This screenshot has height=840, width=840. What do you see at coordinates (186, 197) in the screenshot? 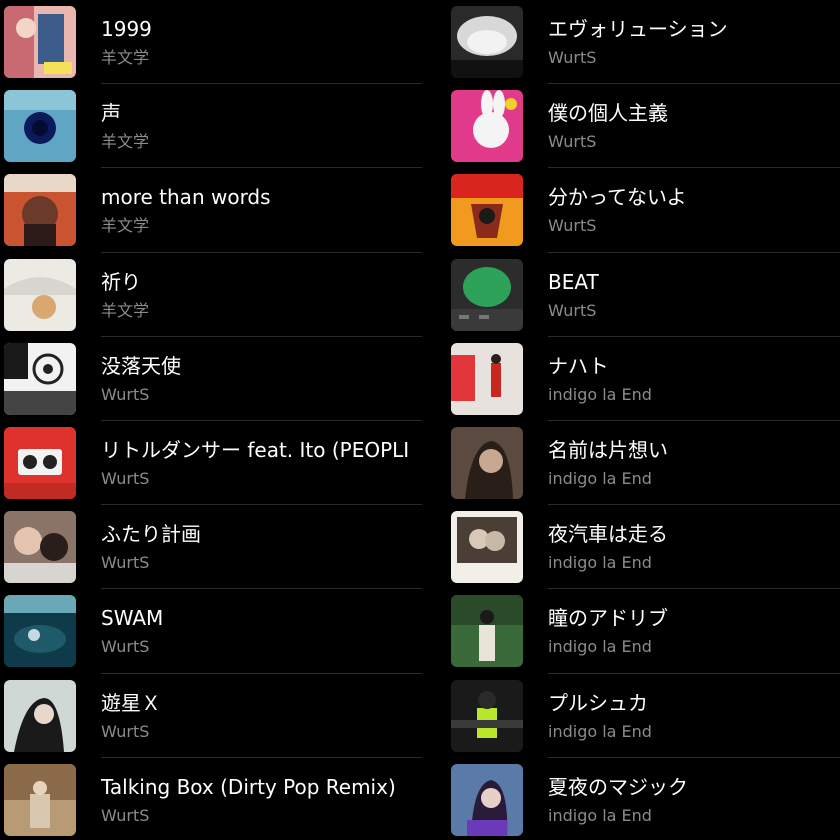
I see `song-title: more than words` at bounding box center [186, 197].